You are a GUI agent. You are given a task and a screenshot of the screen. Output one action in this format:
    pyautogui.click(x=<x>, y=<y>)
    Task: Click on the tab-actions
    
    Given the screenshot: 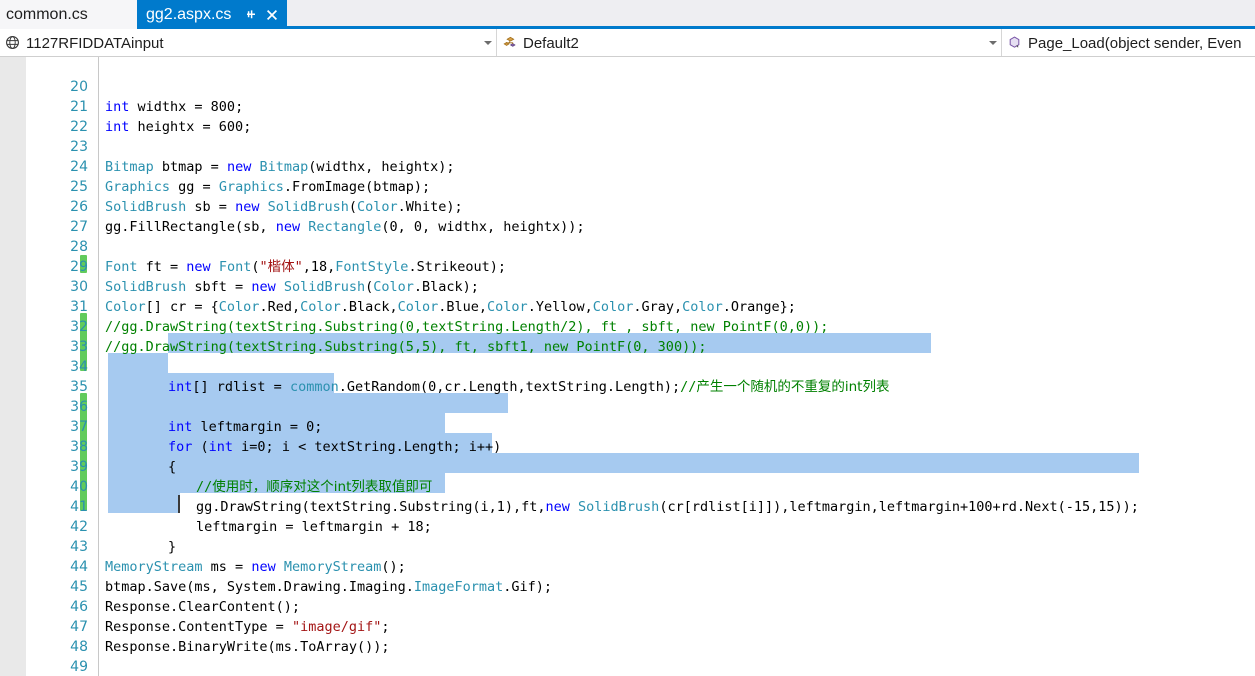 What is the action you would take?
    pyautogui.click(x=265, y=15)
    